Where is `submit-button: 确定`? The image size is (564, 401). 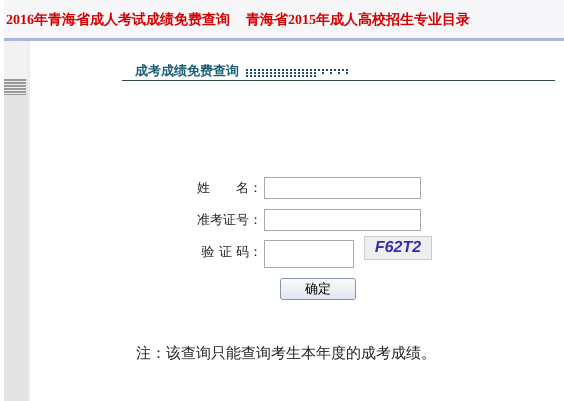 submit-button: 确定 is located at coordinates (318, 289).